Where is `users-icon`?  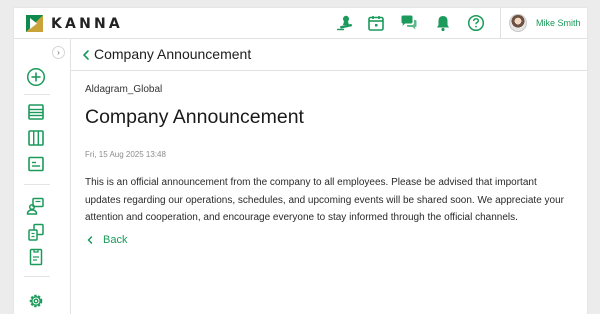 users-icon is located at coordinates (36, 206).